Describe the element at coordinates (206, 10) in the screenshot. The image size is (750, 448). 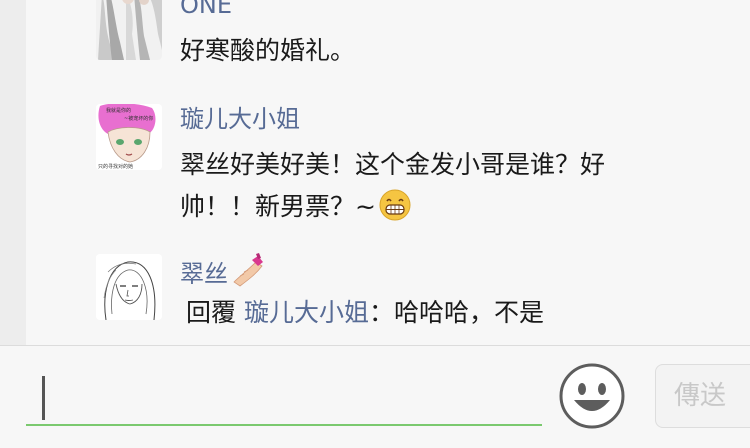
I see `comment-author: ONE` at that location.